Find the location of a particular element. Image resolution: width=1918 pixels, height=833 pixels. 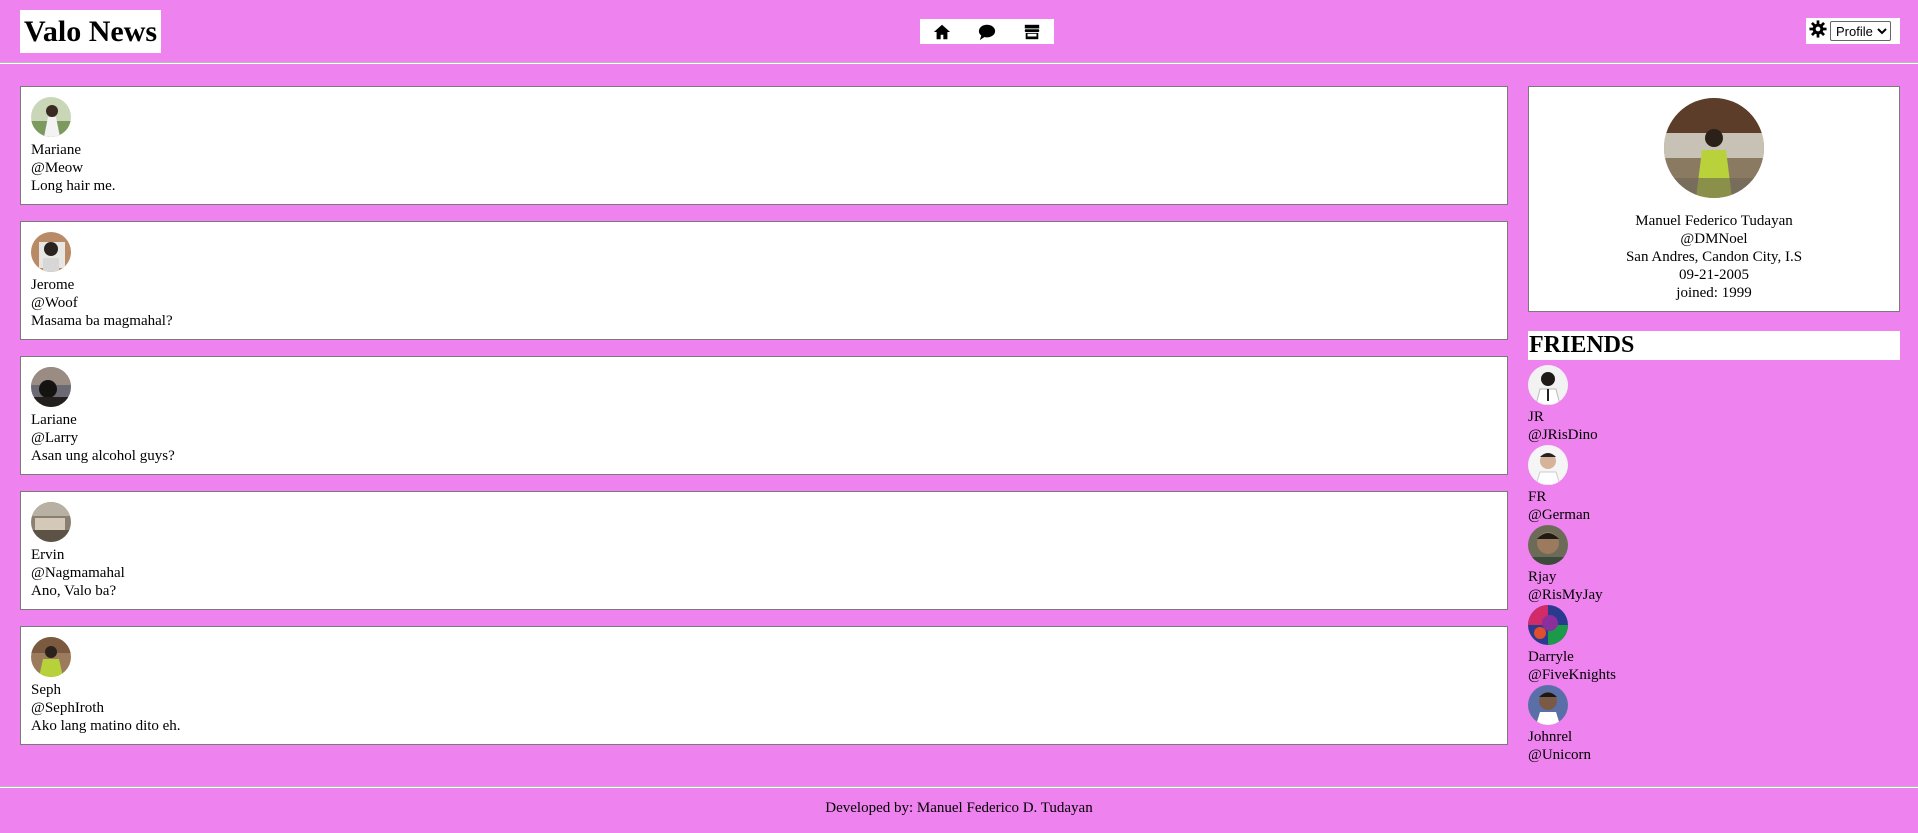

post-author: Ervin is located at coordinates (764, 555).